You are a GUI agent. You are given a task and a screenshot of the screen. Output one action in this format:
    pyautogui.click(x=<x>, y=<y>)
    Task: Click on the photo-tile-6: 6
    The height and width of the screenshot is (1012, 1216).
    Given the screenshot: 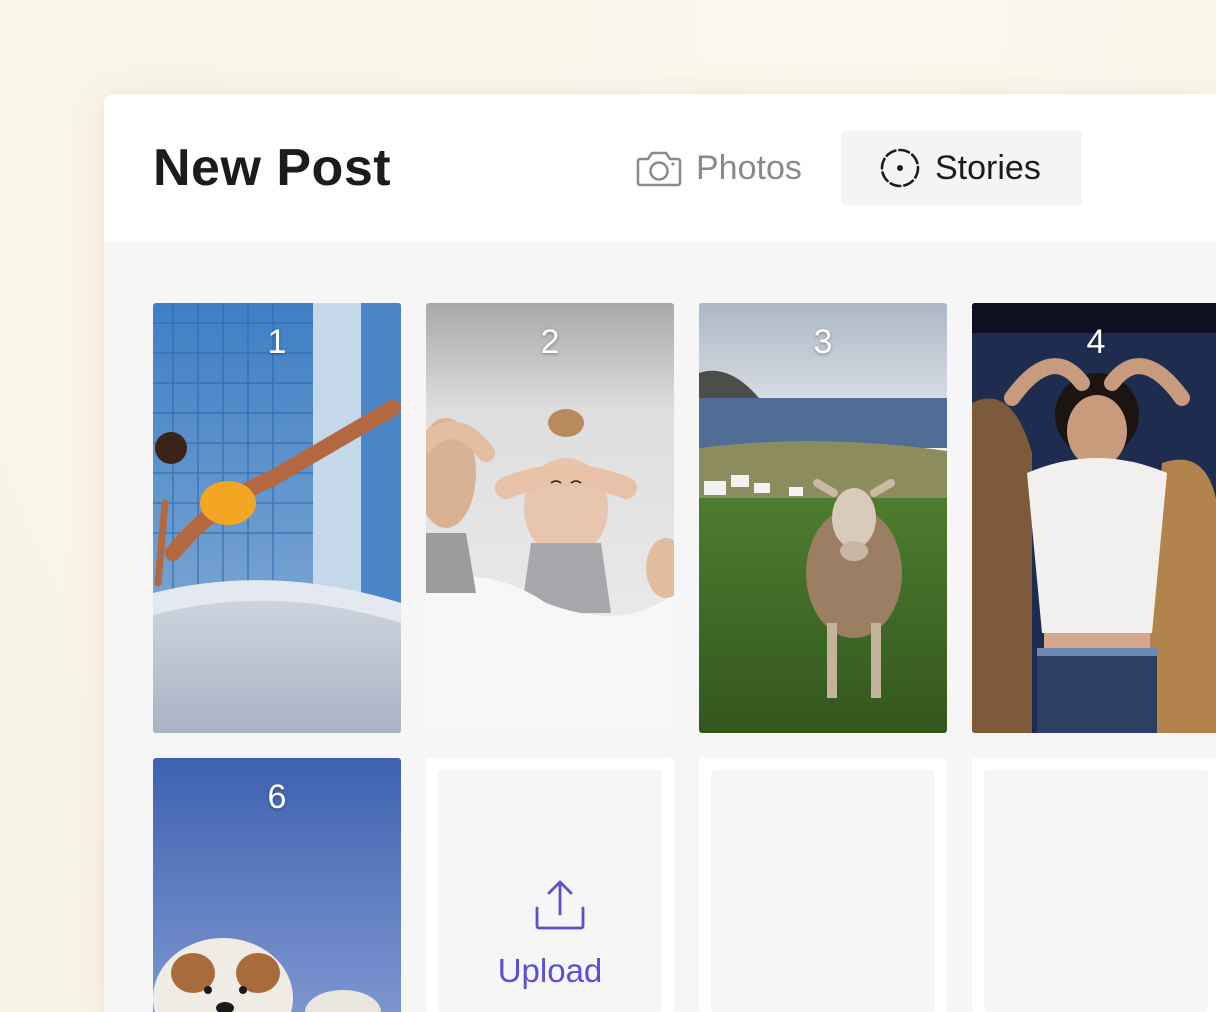 What is the action you would take?
    pyautogui.click(x=277, y=885)
    